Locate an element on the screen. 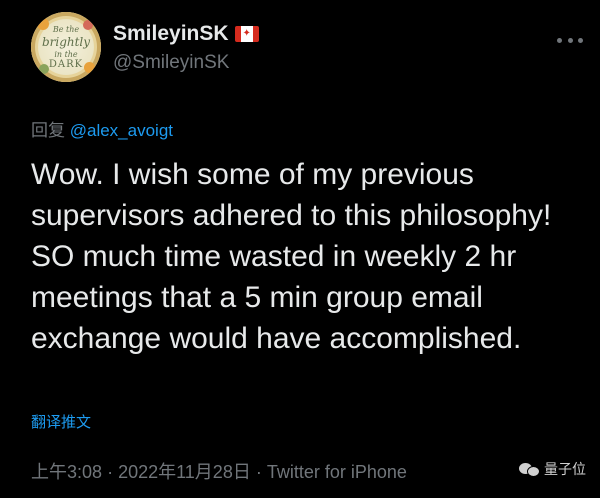 The width and height of the screenshot is (600, 498). more-options-icon is located at coordinates (570, 40).